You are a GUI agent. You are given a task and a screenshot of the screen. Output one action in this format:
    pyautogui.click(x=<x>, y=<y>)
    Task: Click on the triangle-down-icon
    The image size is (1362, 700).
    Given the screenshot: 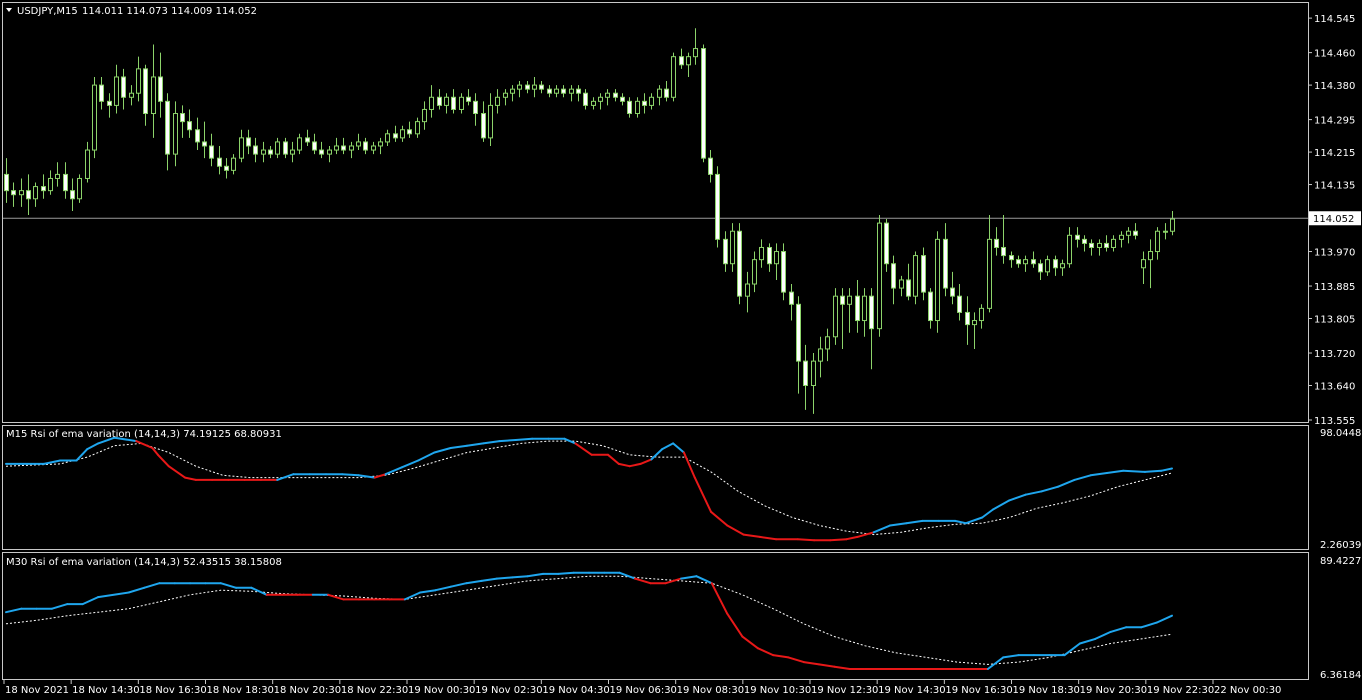 What is the action you would take?
    pyautogui.click(x=9, y=10)
    